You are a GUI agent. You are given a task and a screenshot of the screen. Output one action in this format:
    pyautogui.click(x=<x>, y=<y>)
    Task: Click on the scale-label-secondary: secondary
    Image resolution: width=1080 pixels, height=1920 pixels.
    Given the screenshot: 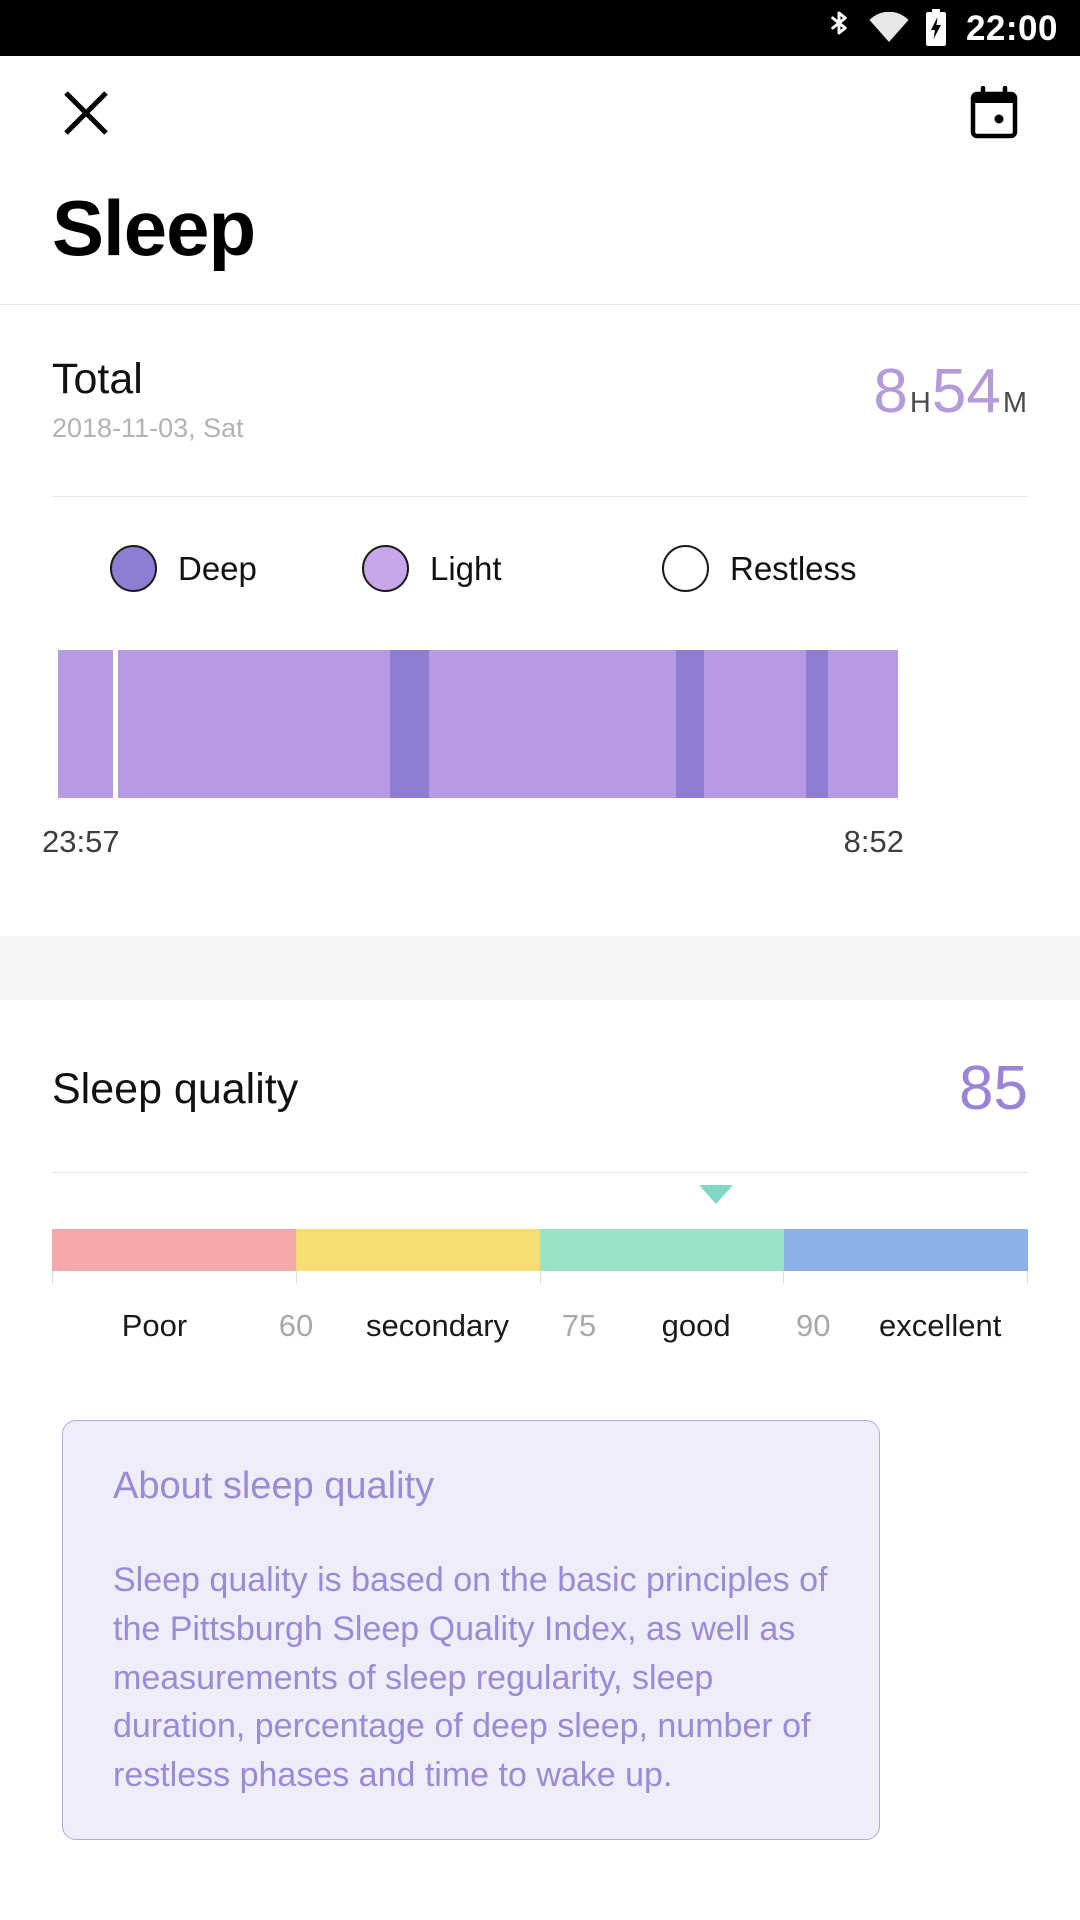 What is the action you would take?
    pyautogui.click(x=437, y=1326)
    